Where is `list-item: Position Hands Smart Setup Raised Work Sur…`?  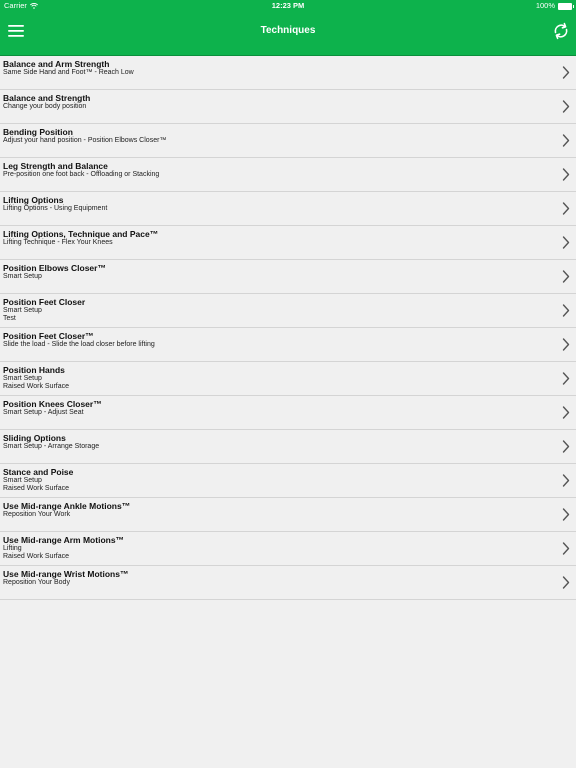 list-item: Position Hands Smart Setup Raised Work Sur… is located at coordinates (288, 379).